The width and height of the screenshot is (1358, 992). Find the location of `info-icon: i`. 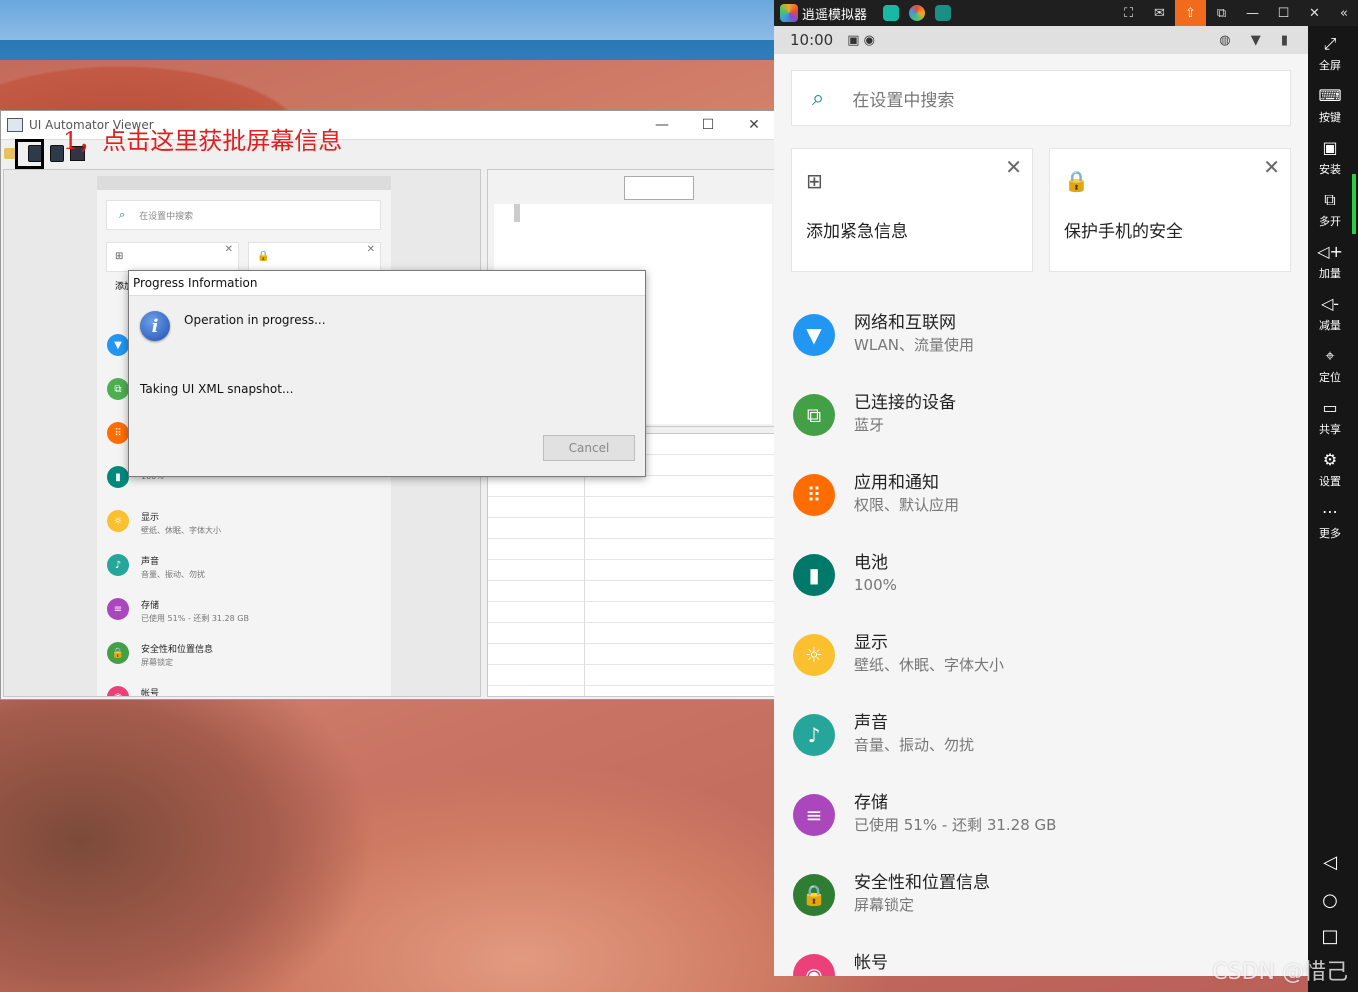

info-icon: i is located at coordinates (155, 326).